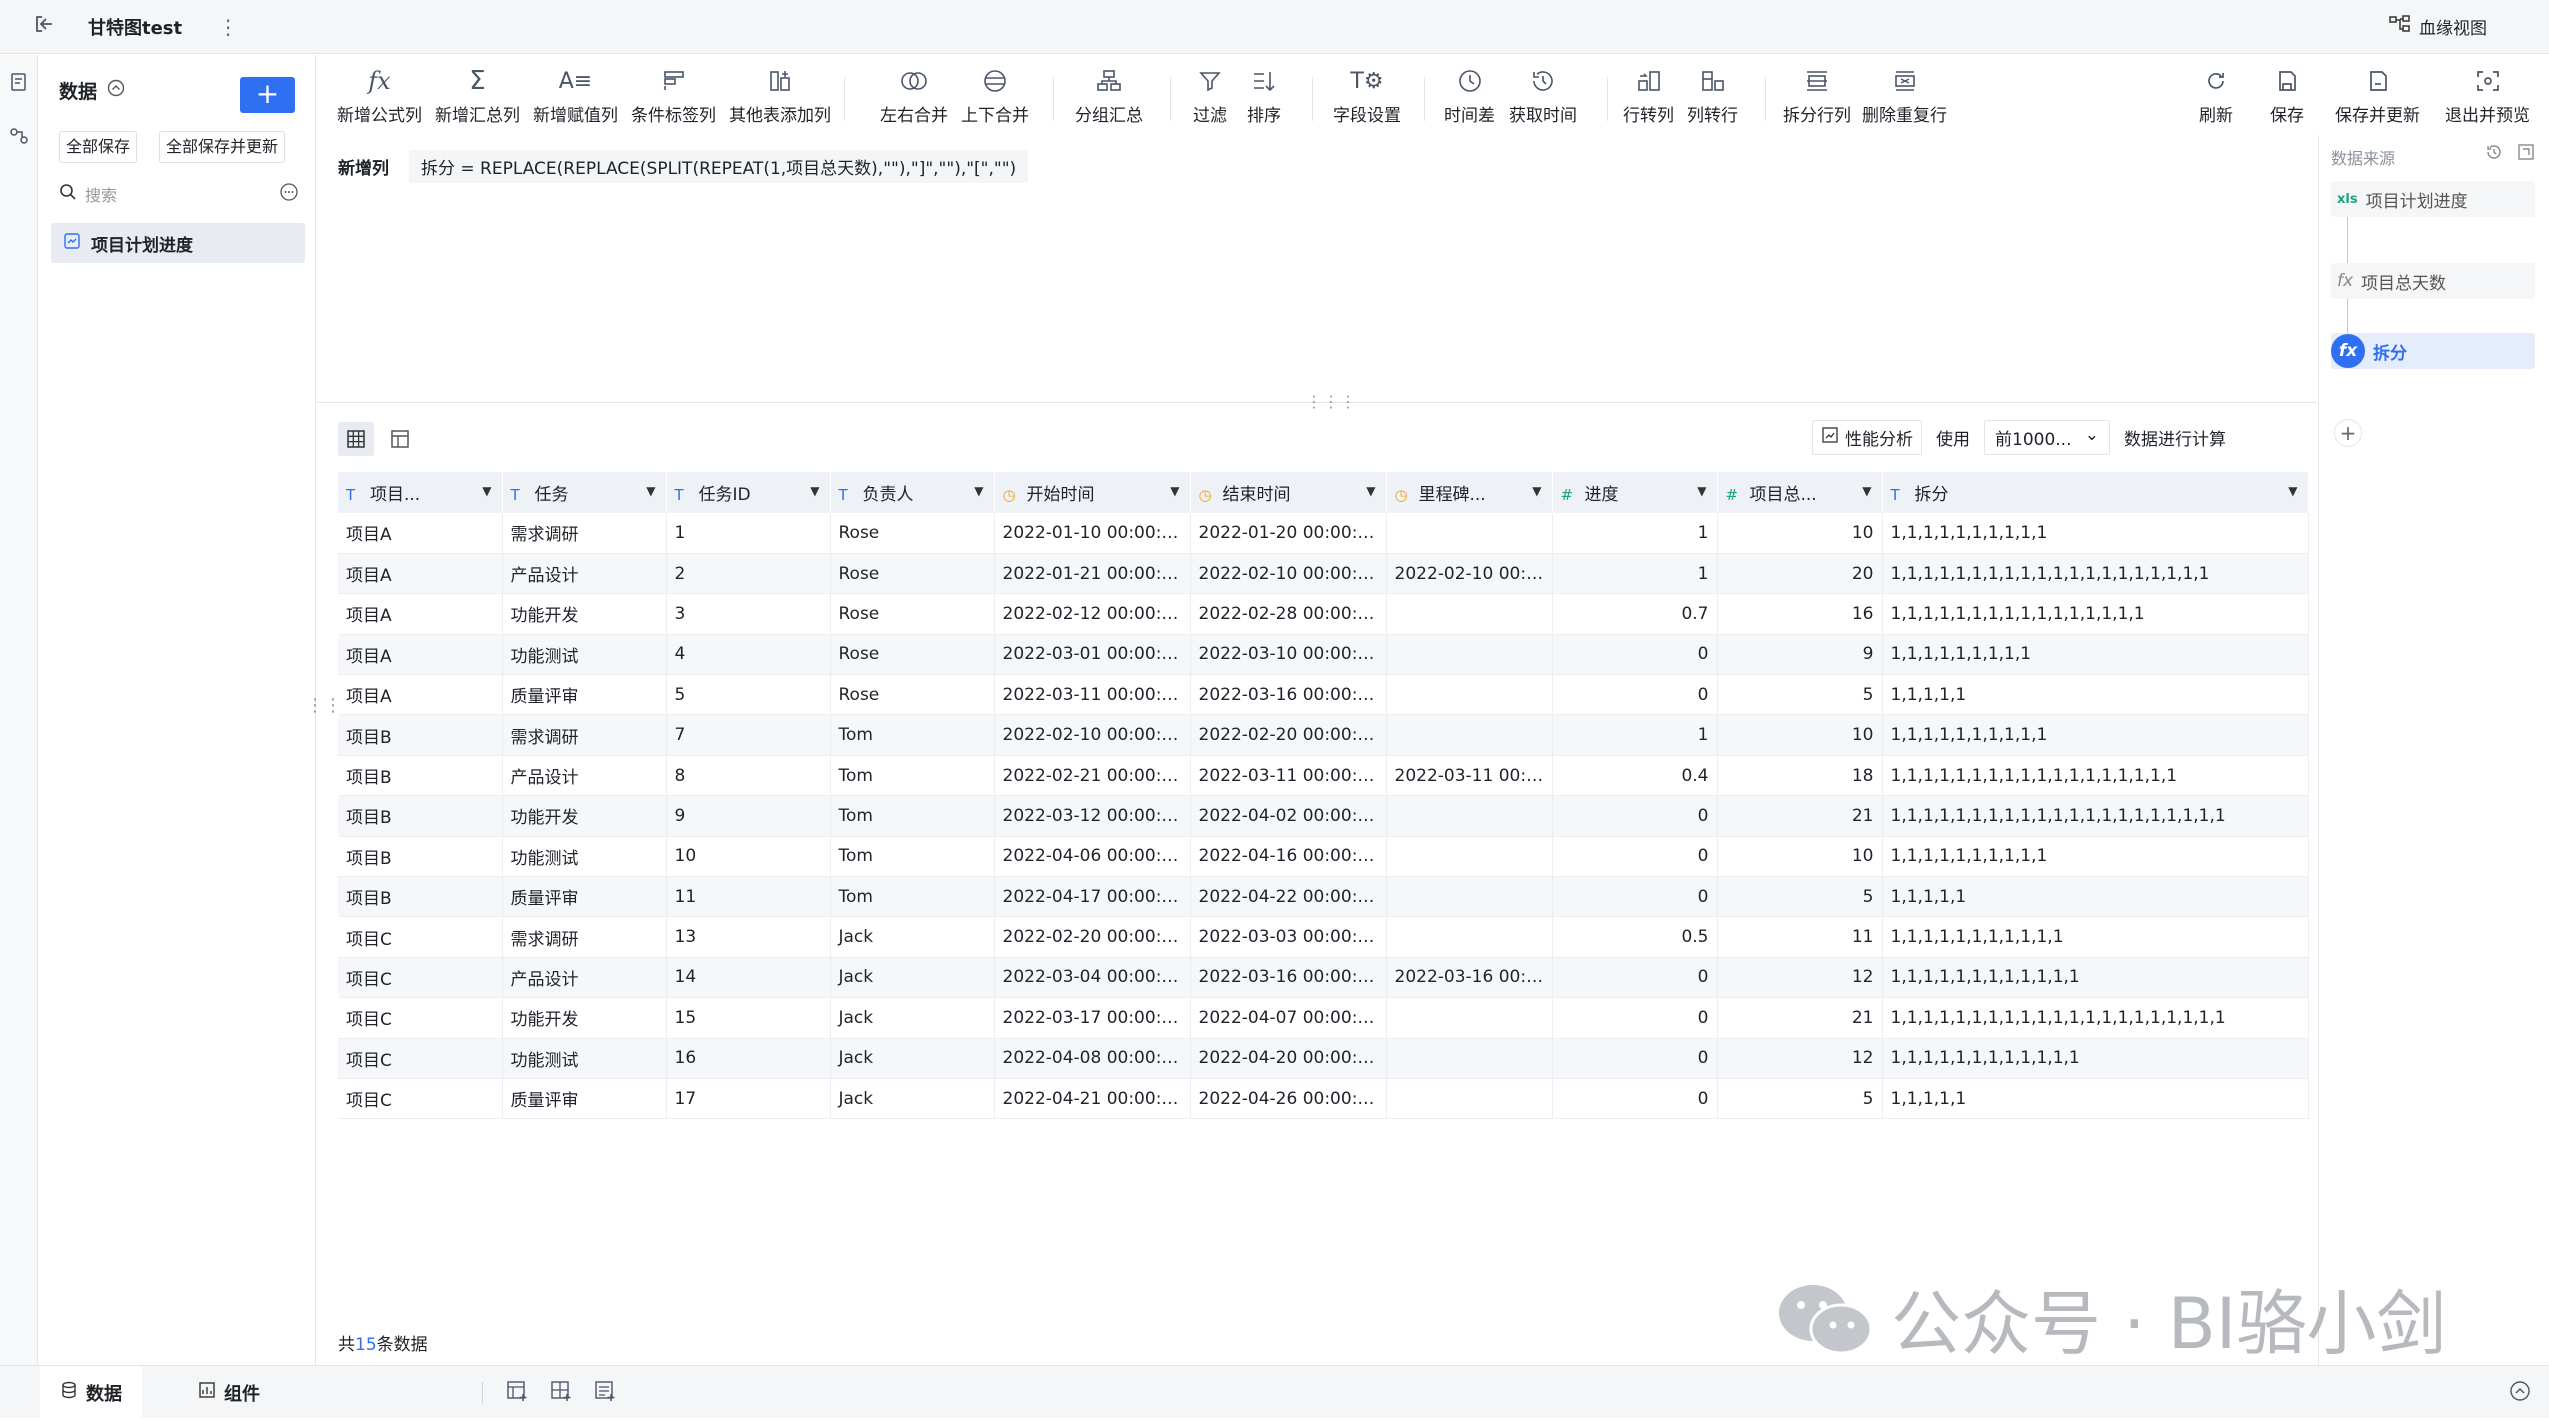 This screenshot has width=2549, height=1419. I want to click on add-report-icon, so click(605, 1393).